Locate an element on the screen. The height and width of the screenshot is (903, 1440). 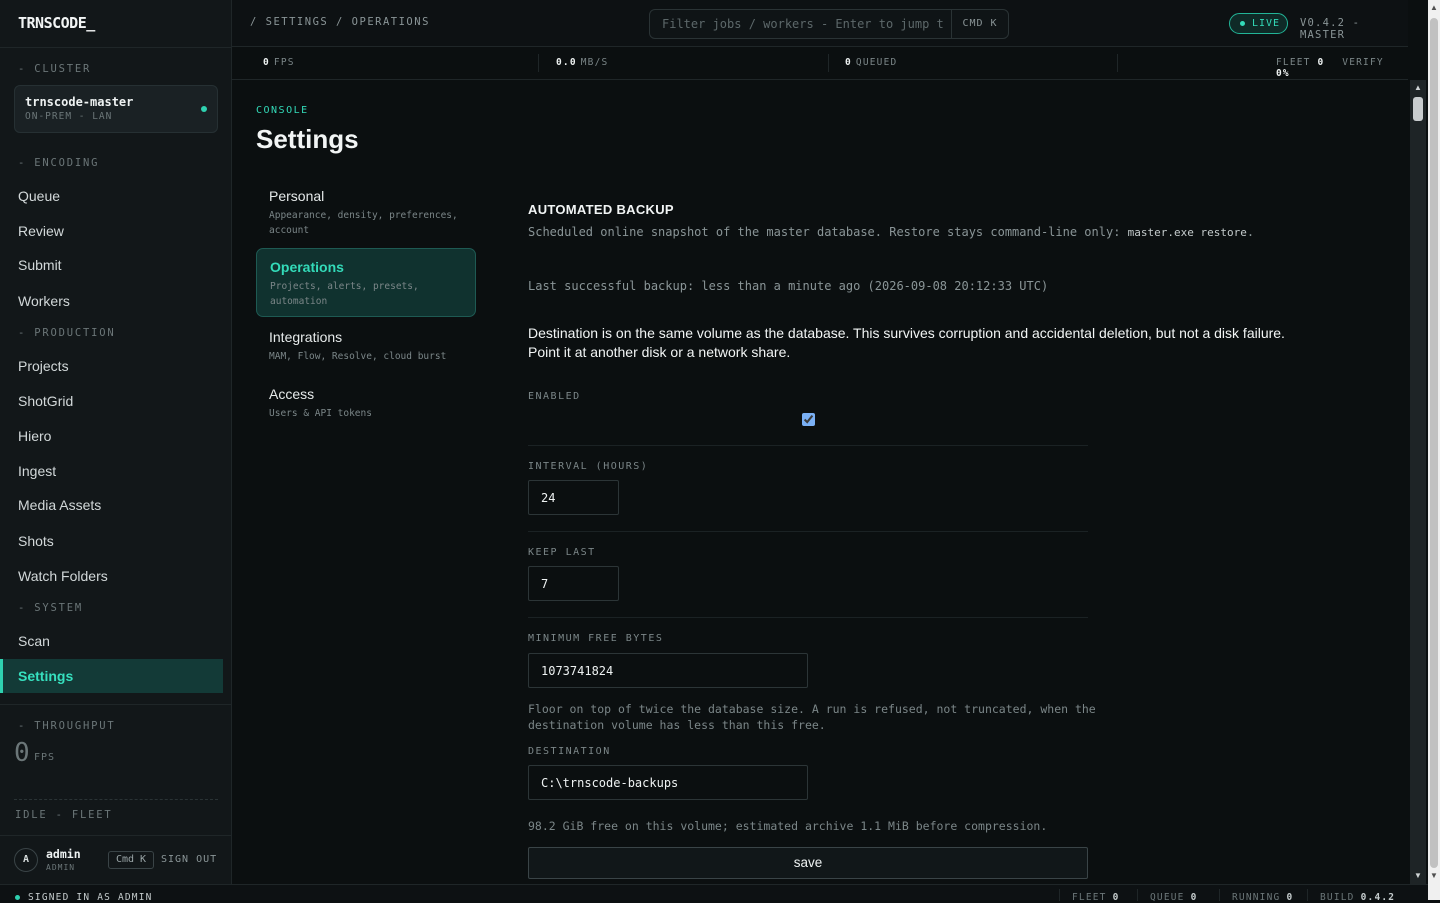
restore-command: master.exe restore is located at coordinates (1187, 232).